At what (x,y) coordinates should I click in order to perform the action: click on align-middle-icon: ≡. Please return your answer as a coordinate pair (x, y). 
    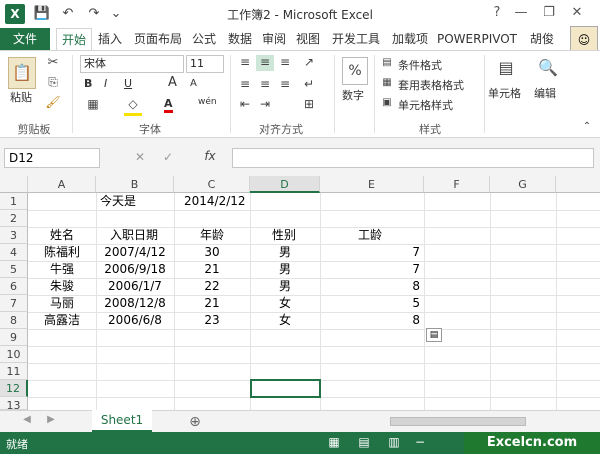
    Looking at the image, I should click on (265, 63).